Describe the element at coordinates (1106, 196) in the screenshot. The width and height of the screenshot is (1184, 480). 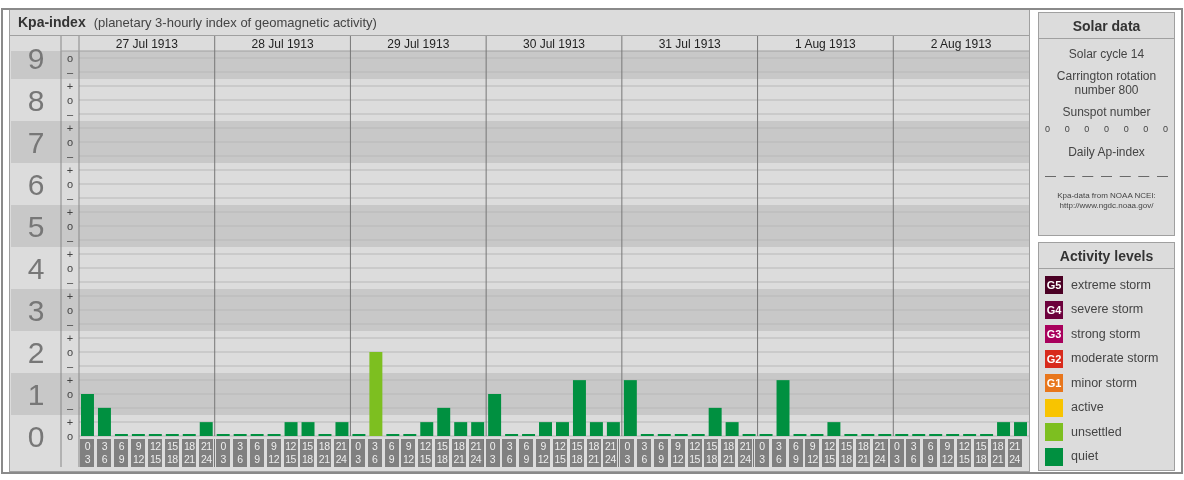
I see `data-source: Kpa-data from NOAA NCEI:` at that location.